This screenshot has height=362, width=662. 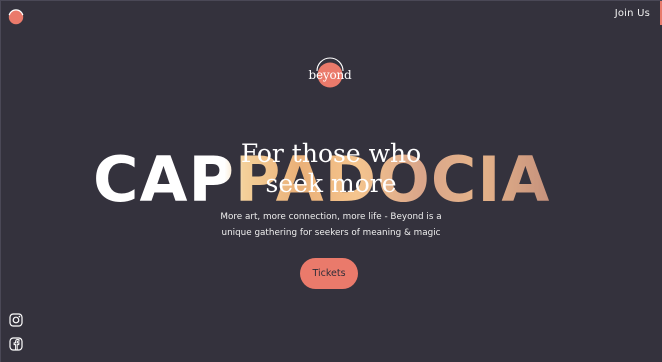 I want to click on facebook-icon, so click(x=16, y=344).